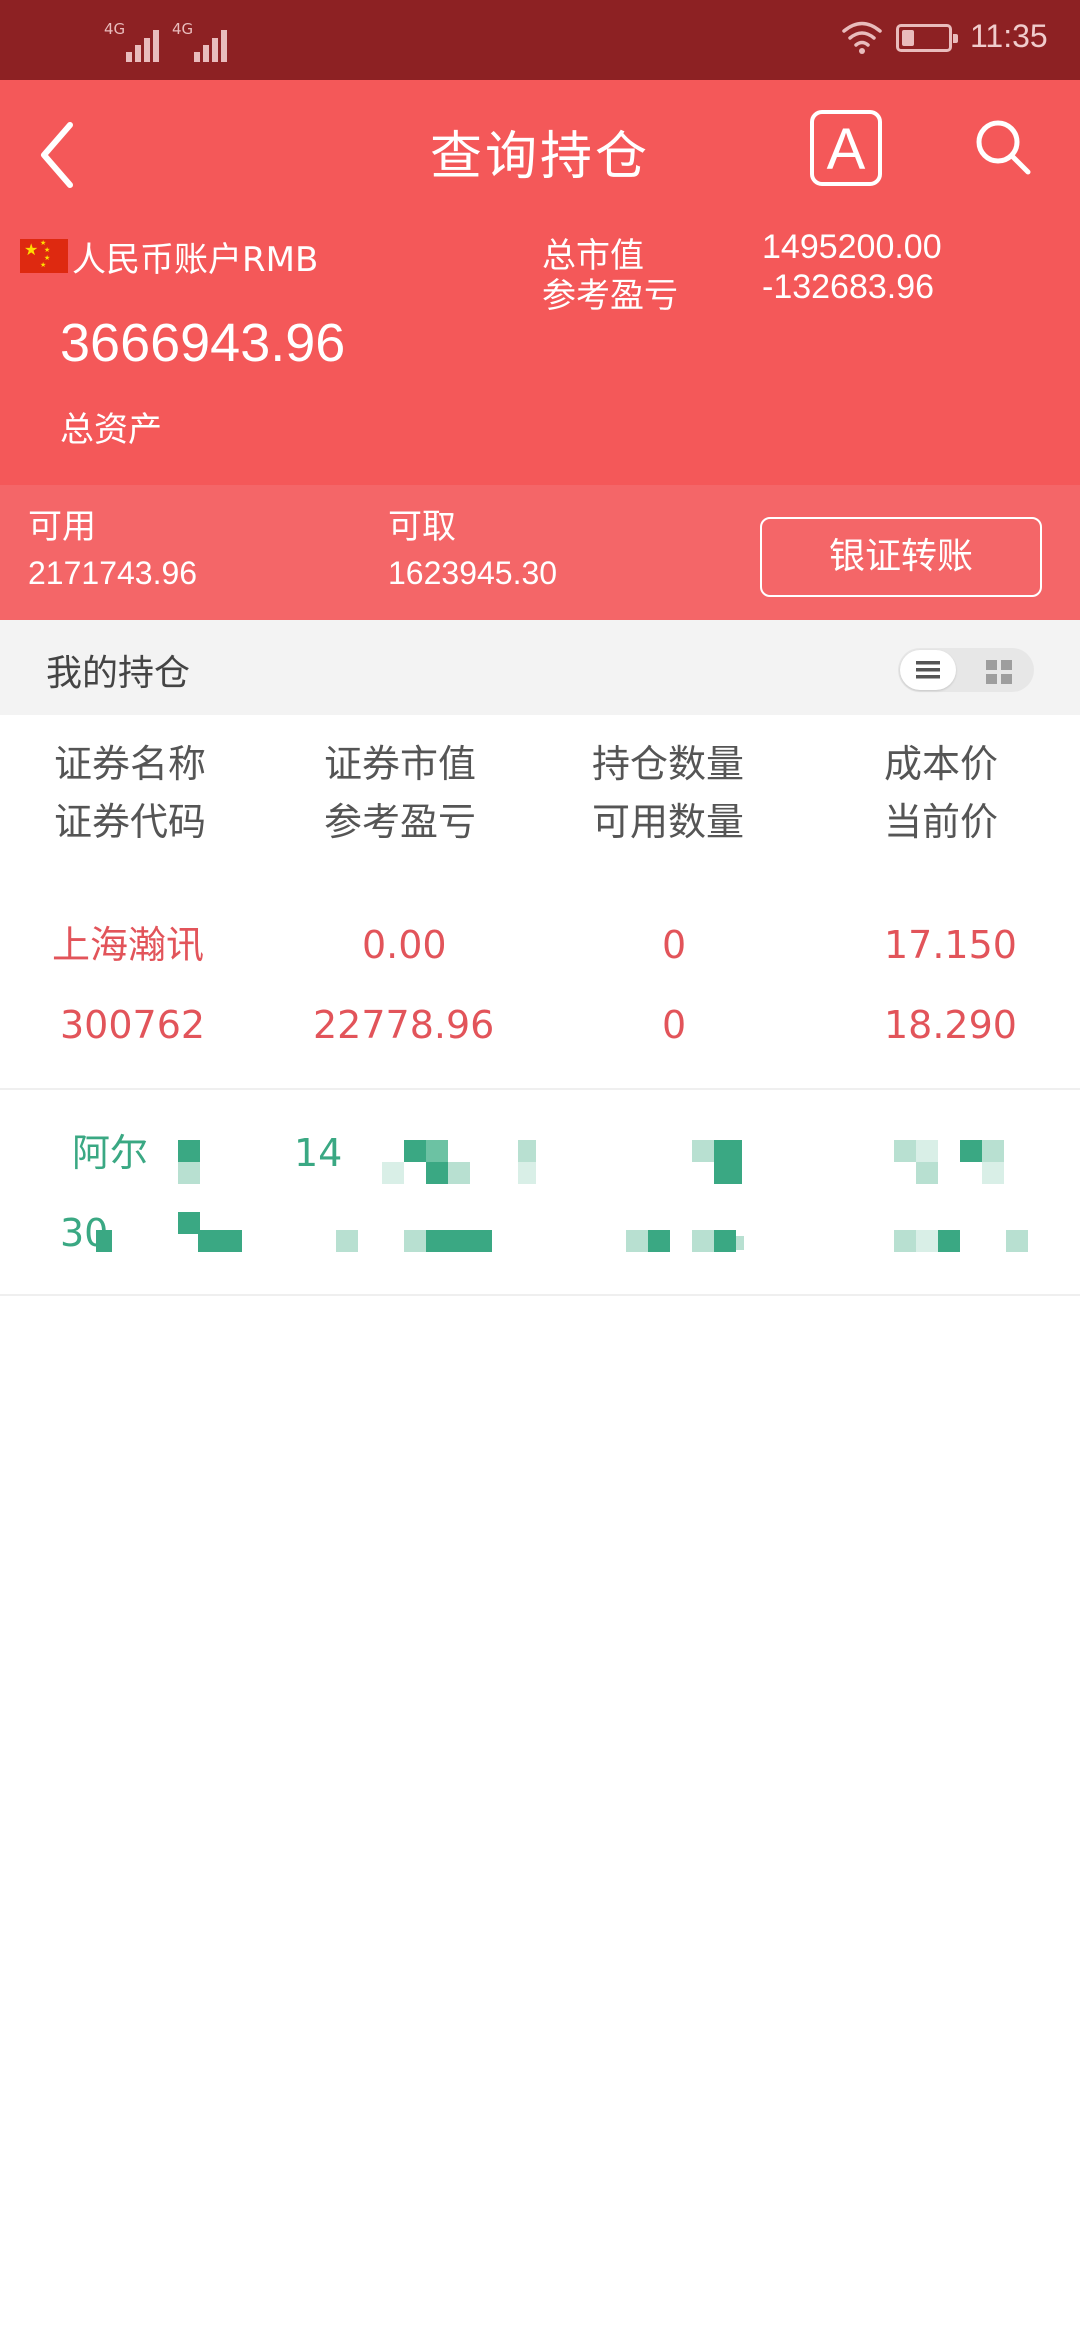 The image size is (1080, 2340). What do you see at coordinates (44, 256) in the screenshot?
I see `cn-flag-icon: ★ ★ ★ ★ ★` at bounding box center [44, 256].